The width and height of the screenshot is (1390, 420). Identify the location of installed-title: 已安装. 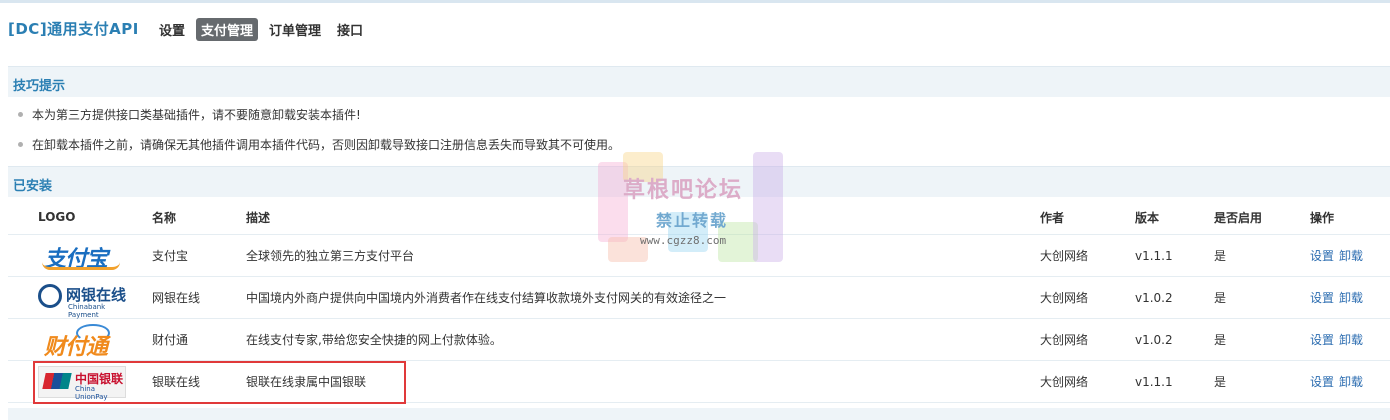
(33, 186).